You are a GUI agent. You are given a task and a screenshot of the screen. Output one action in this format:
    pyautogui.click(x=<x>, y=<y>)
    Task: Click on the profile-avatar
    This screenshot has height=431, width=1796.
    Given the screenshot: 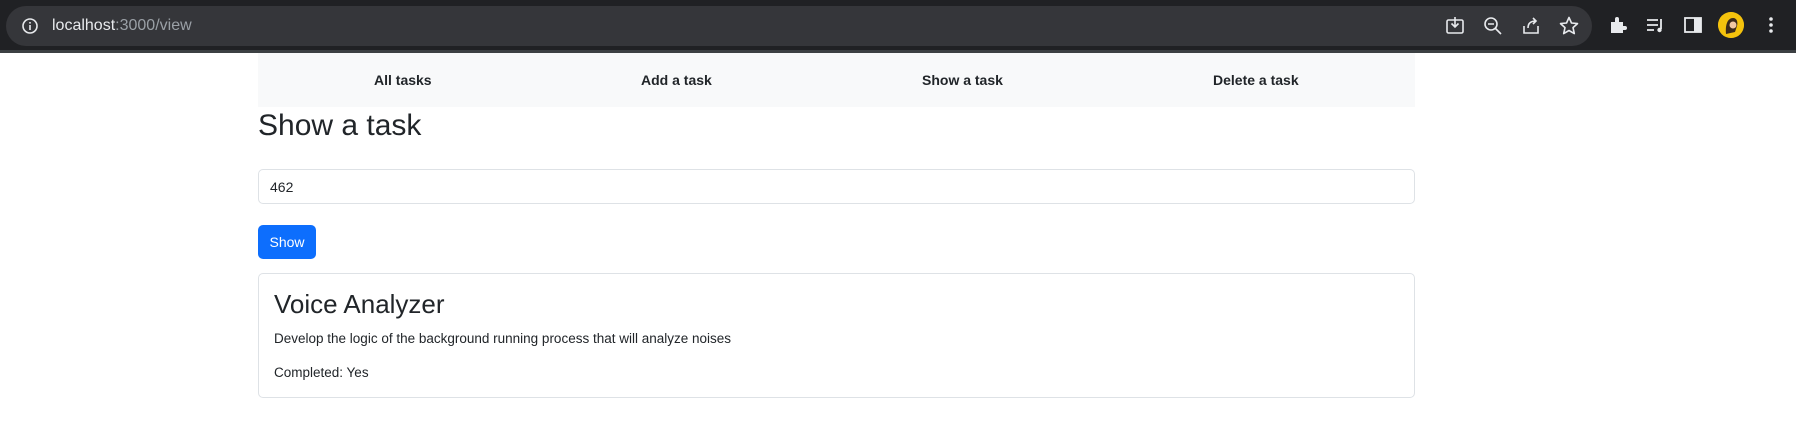 What is the action you would take?
    pyautogui.click(x=1731, y=25)
    